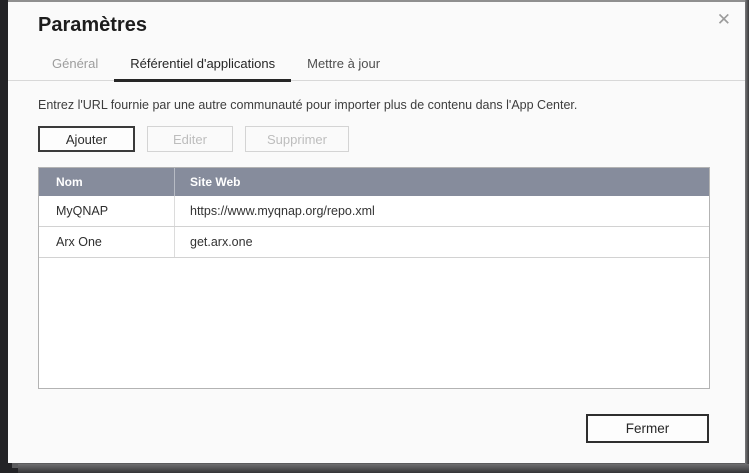 This screenshot has height=473, width=749. I want to click on table-row: MyQNAP https://www.myqnap.org/repo.xml, so click(374, 211).